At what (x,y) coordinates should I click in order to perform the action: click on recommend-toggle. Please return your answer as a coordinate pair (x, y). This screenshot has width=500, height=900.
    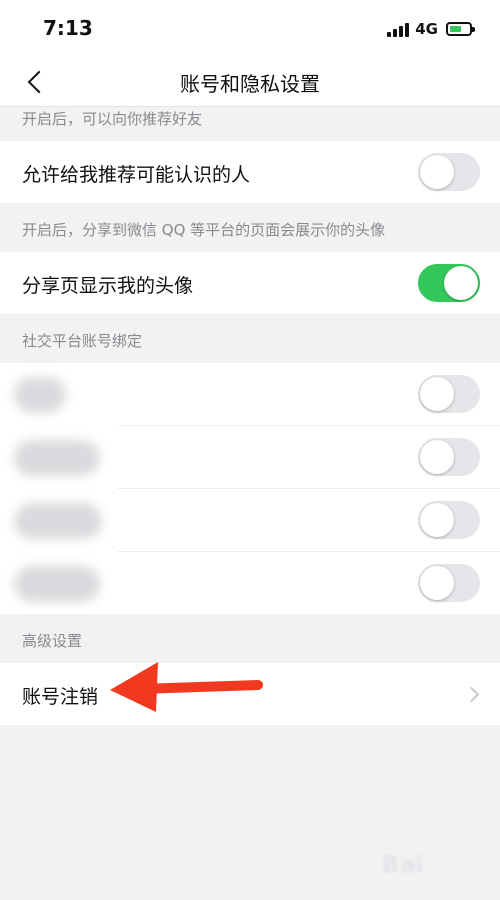
    Looking at the image, I should click on (449, 172).